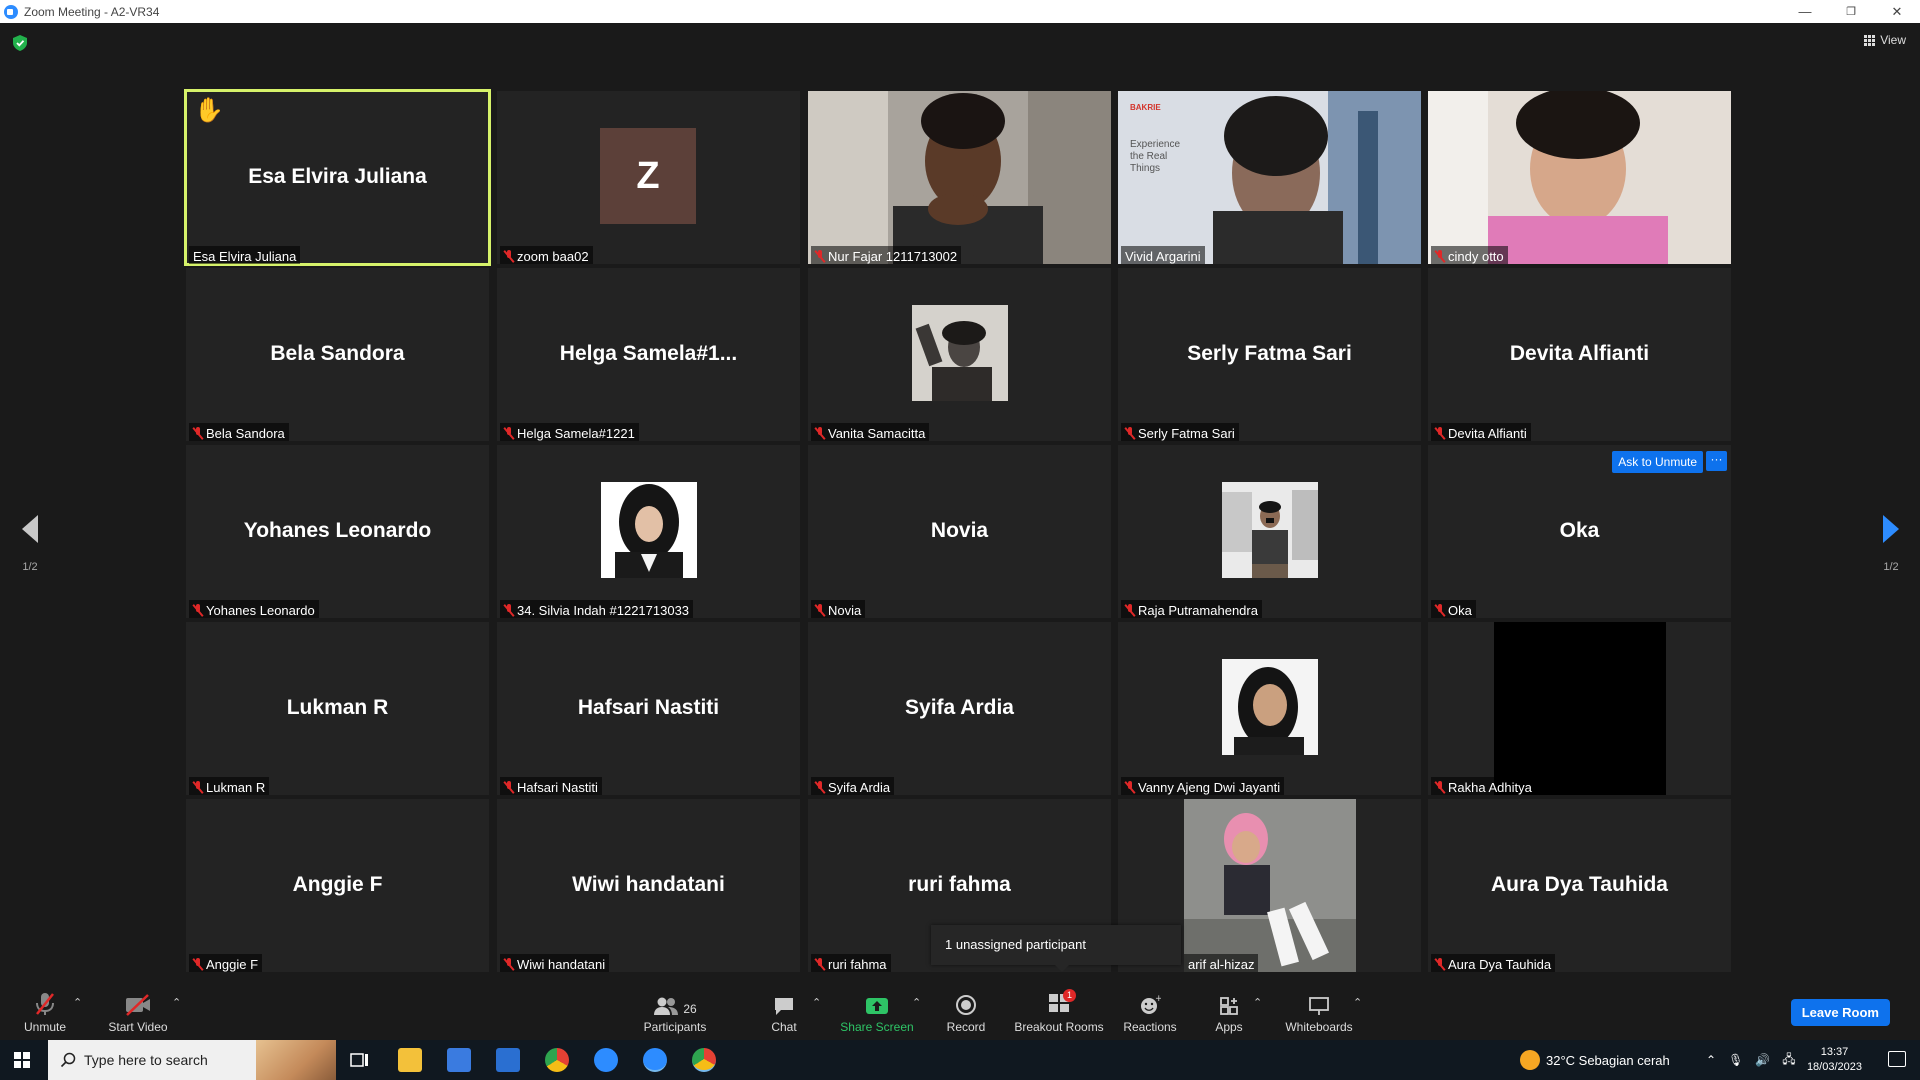 The image size is (1920, 1080). I want to click on view-button: View, so click(1885, 40).